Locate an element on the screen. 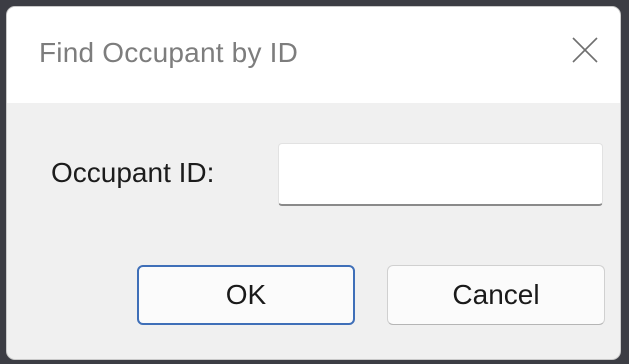  ok-button: OK is located at coordinates (246, 295).